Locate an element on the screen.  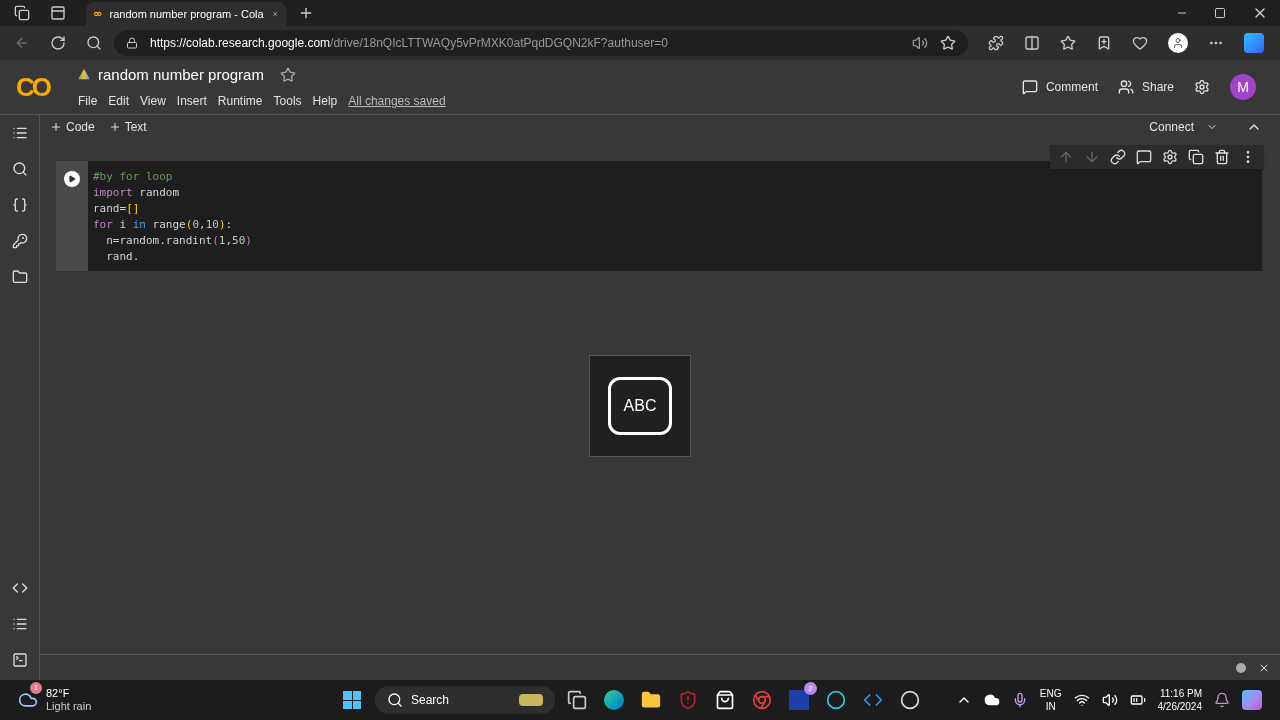
drive-icon is located at coordinates (84, 75).